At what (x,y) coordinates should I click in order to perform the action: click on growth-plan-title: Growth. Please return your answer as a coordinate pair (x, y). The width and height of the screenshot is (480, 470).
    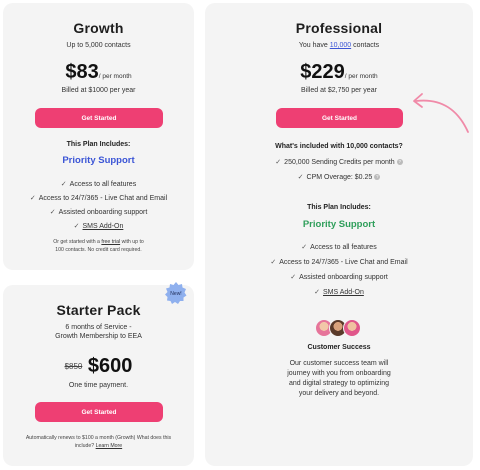
    Looking at the image, I should click on (98, 28).